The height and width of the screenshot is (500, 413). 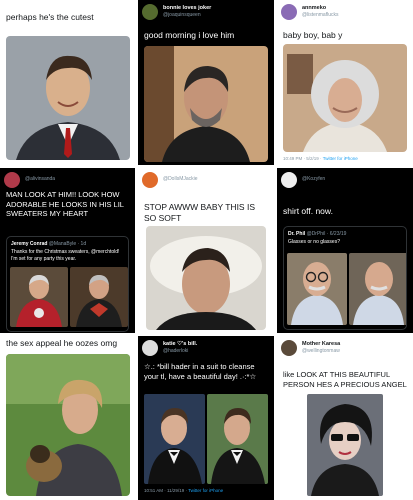 What do you see at coordinates (165, 490) in the screenshot?
I see `tweet-timestamp: 10:51 AM · 11/29/19 ·` at bounding box center [165, 490].